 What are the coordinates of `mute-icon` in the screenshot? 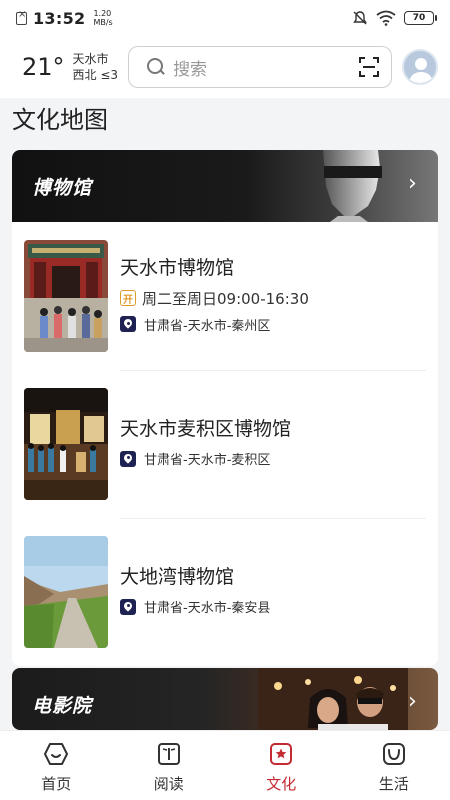 It's located at (360, 18).